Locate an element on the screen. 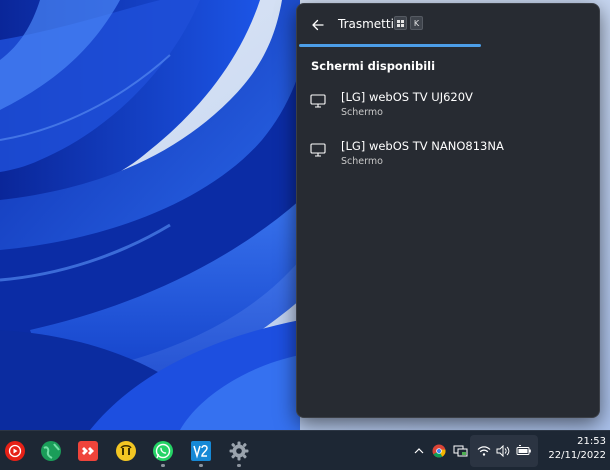 The width and height of the screenshot is (610, 470). device-name: [LG] webOS TV NANO813NA is located at coordinates (422, 146).